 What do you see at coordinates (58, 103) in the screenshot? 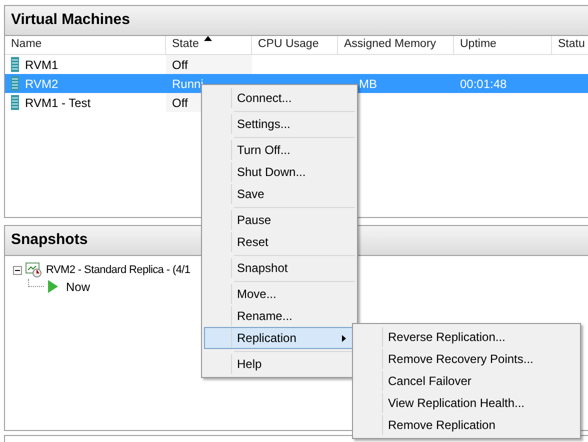
I see `table-cell-text: RVM1 - Test` at bounding box center [58, 103].